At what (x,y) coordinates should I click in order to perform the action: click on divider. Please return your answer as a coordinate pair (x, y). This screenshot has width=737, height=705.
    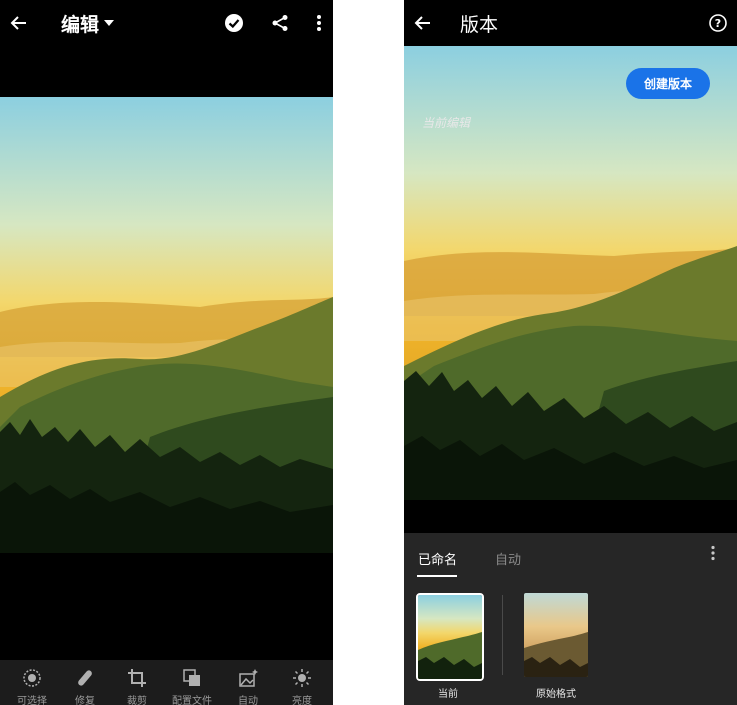
    Looking at the image, I should click on (502, 635).